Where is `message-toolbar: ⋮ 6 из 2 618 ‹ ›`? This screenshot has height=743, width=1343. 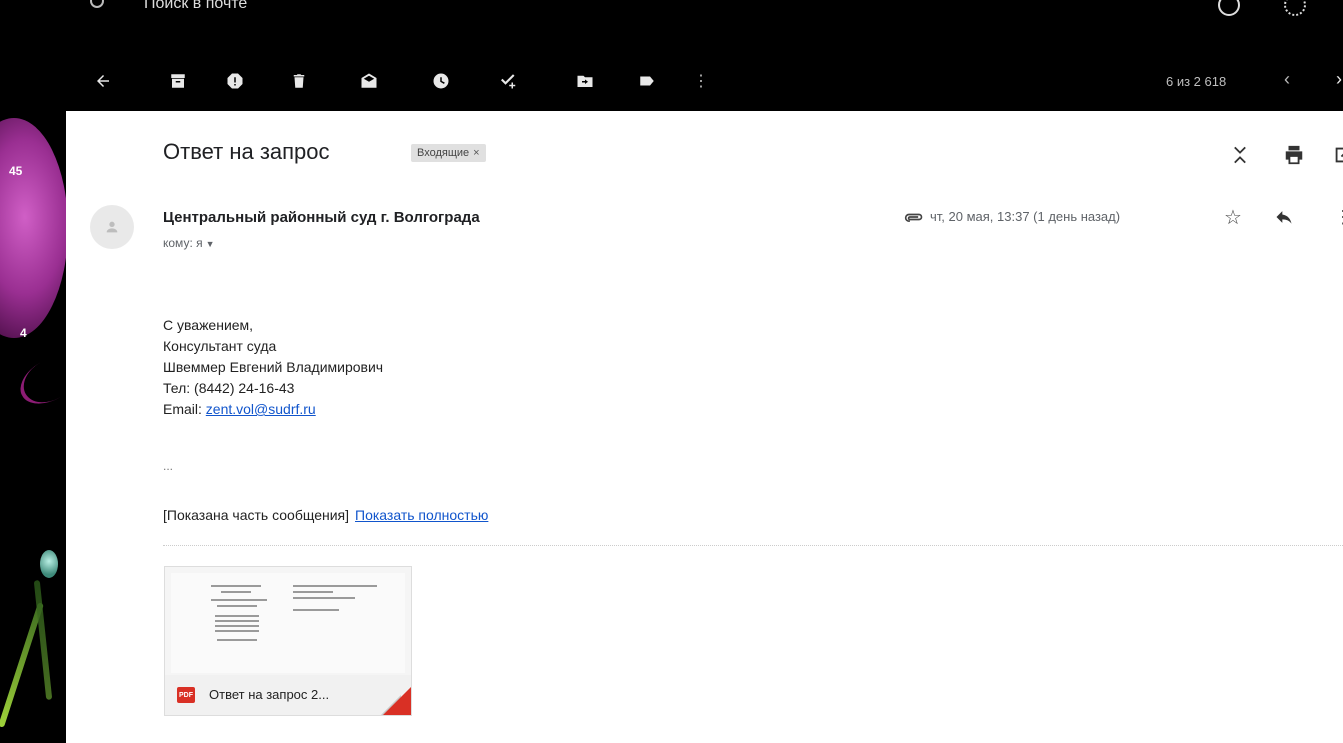 message-toolbar: ⋮ 6 из 2 618 ‹ › is located at coordinates (704, 81).